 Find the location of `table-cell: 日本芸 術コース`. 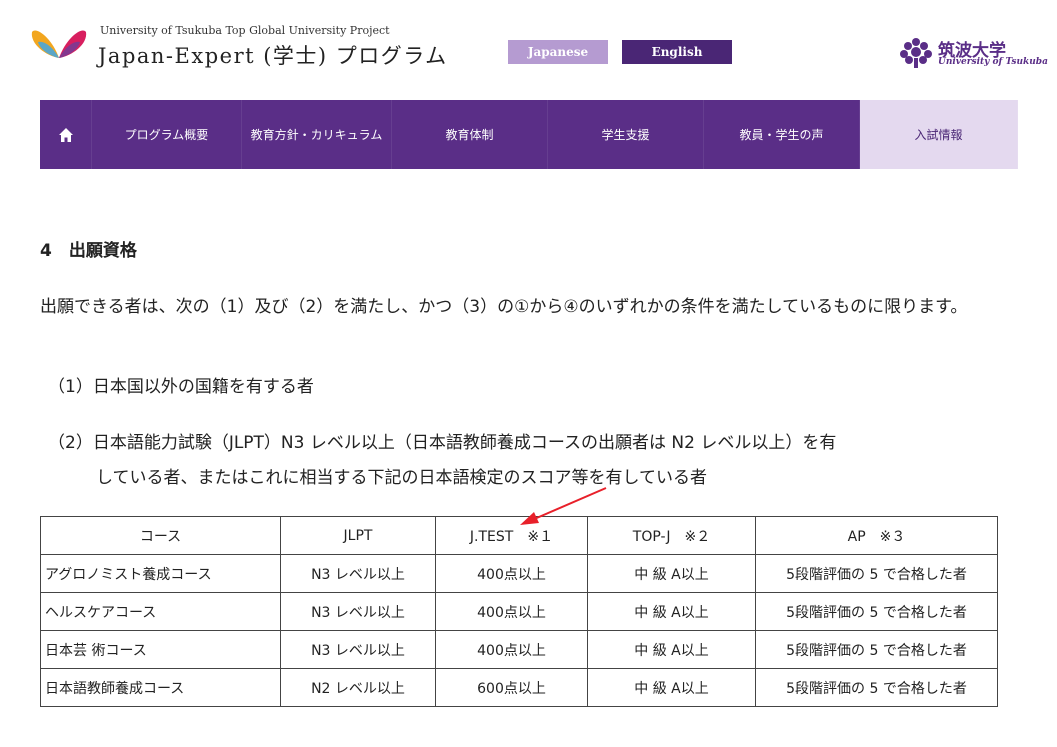

table-cell: 日本芸 術コース is located at coordinates (160, 649).